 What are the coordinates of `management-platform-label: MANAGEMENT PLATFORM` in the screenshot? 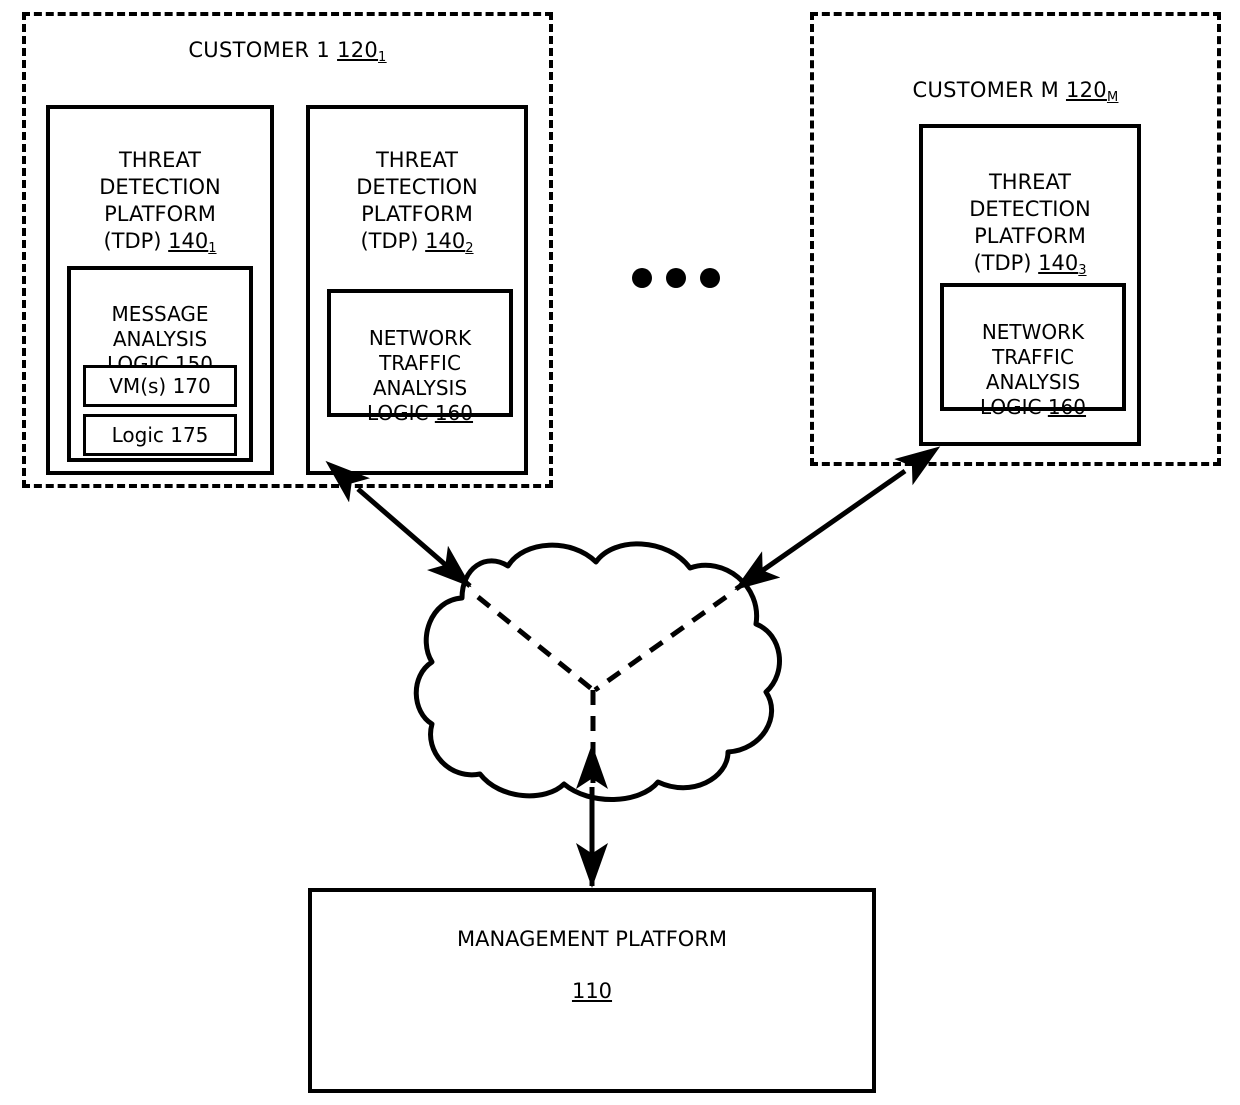 It's located at (592, 939).